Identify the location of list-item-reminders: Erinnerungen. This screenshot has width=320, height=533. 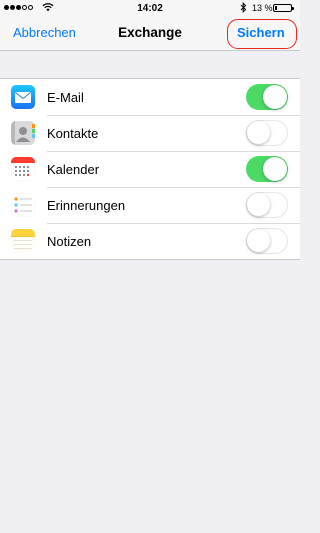
(150, 205).